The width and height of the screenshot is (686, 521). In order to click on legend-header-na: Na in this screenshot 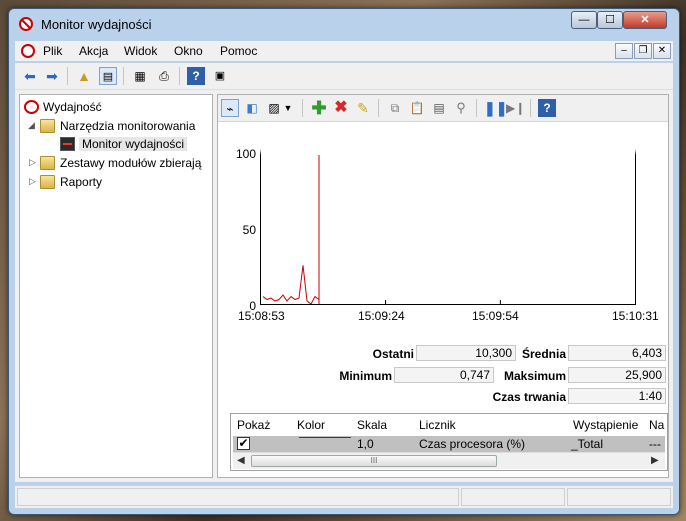, I will do `click(656, 425)`.